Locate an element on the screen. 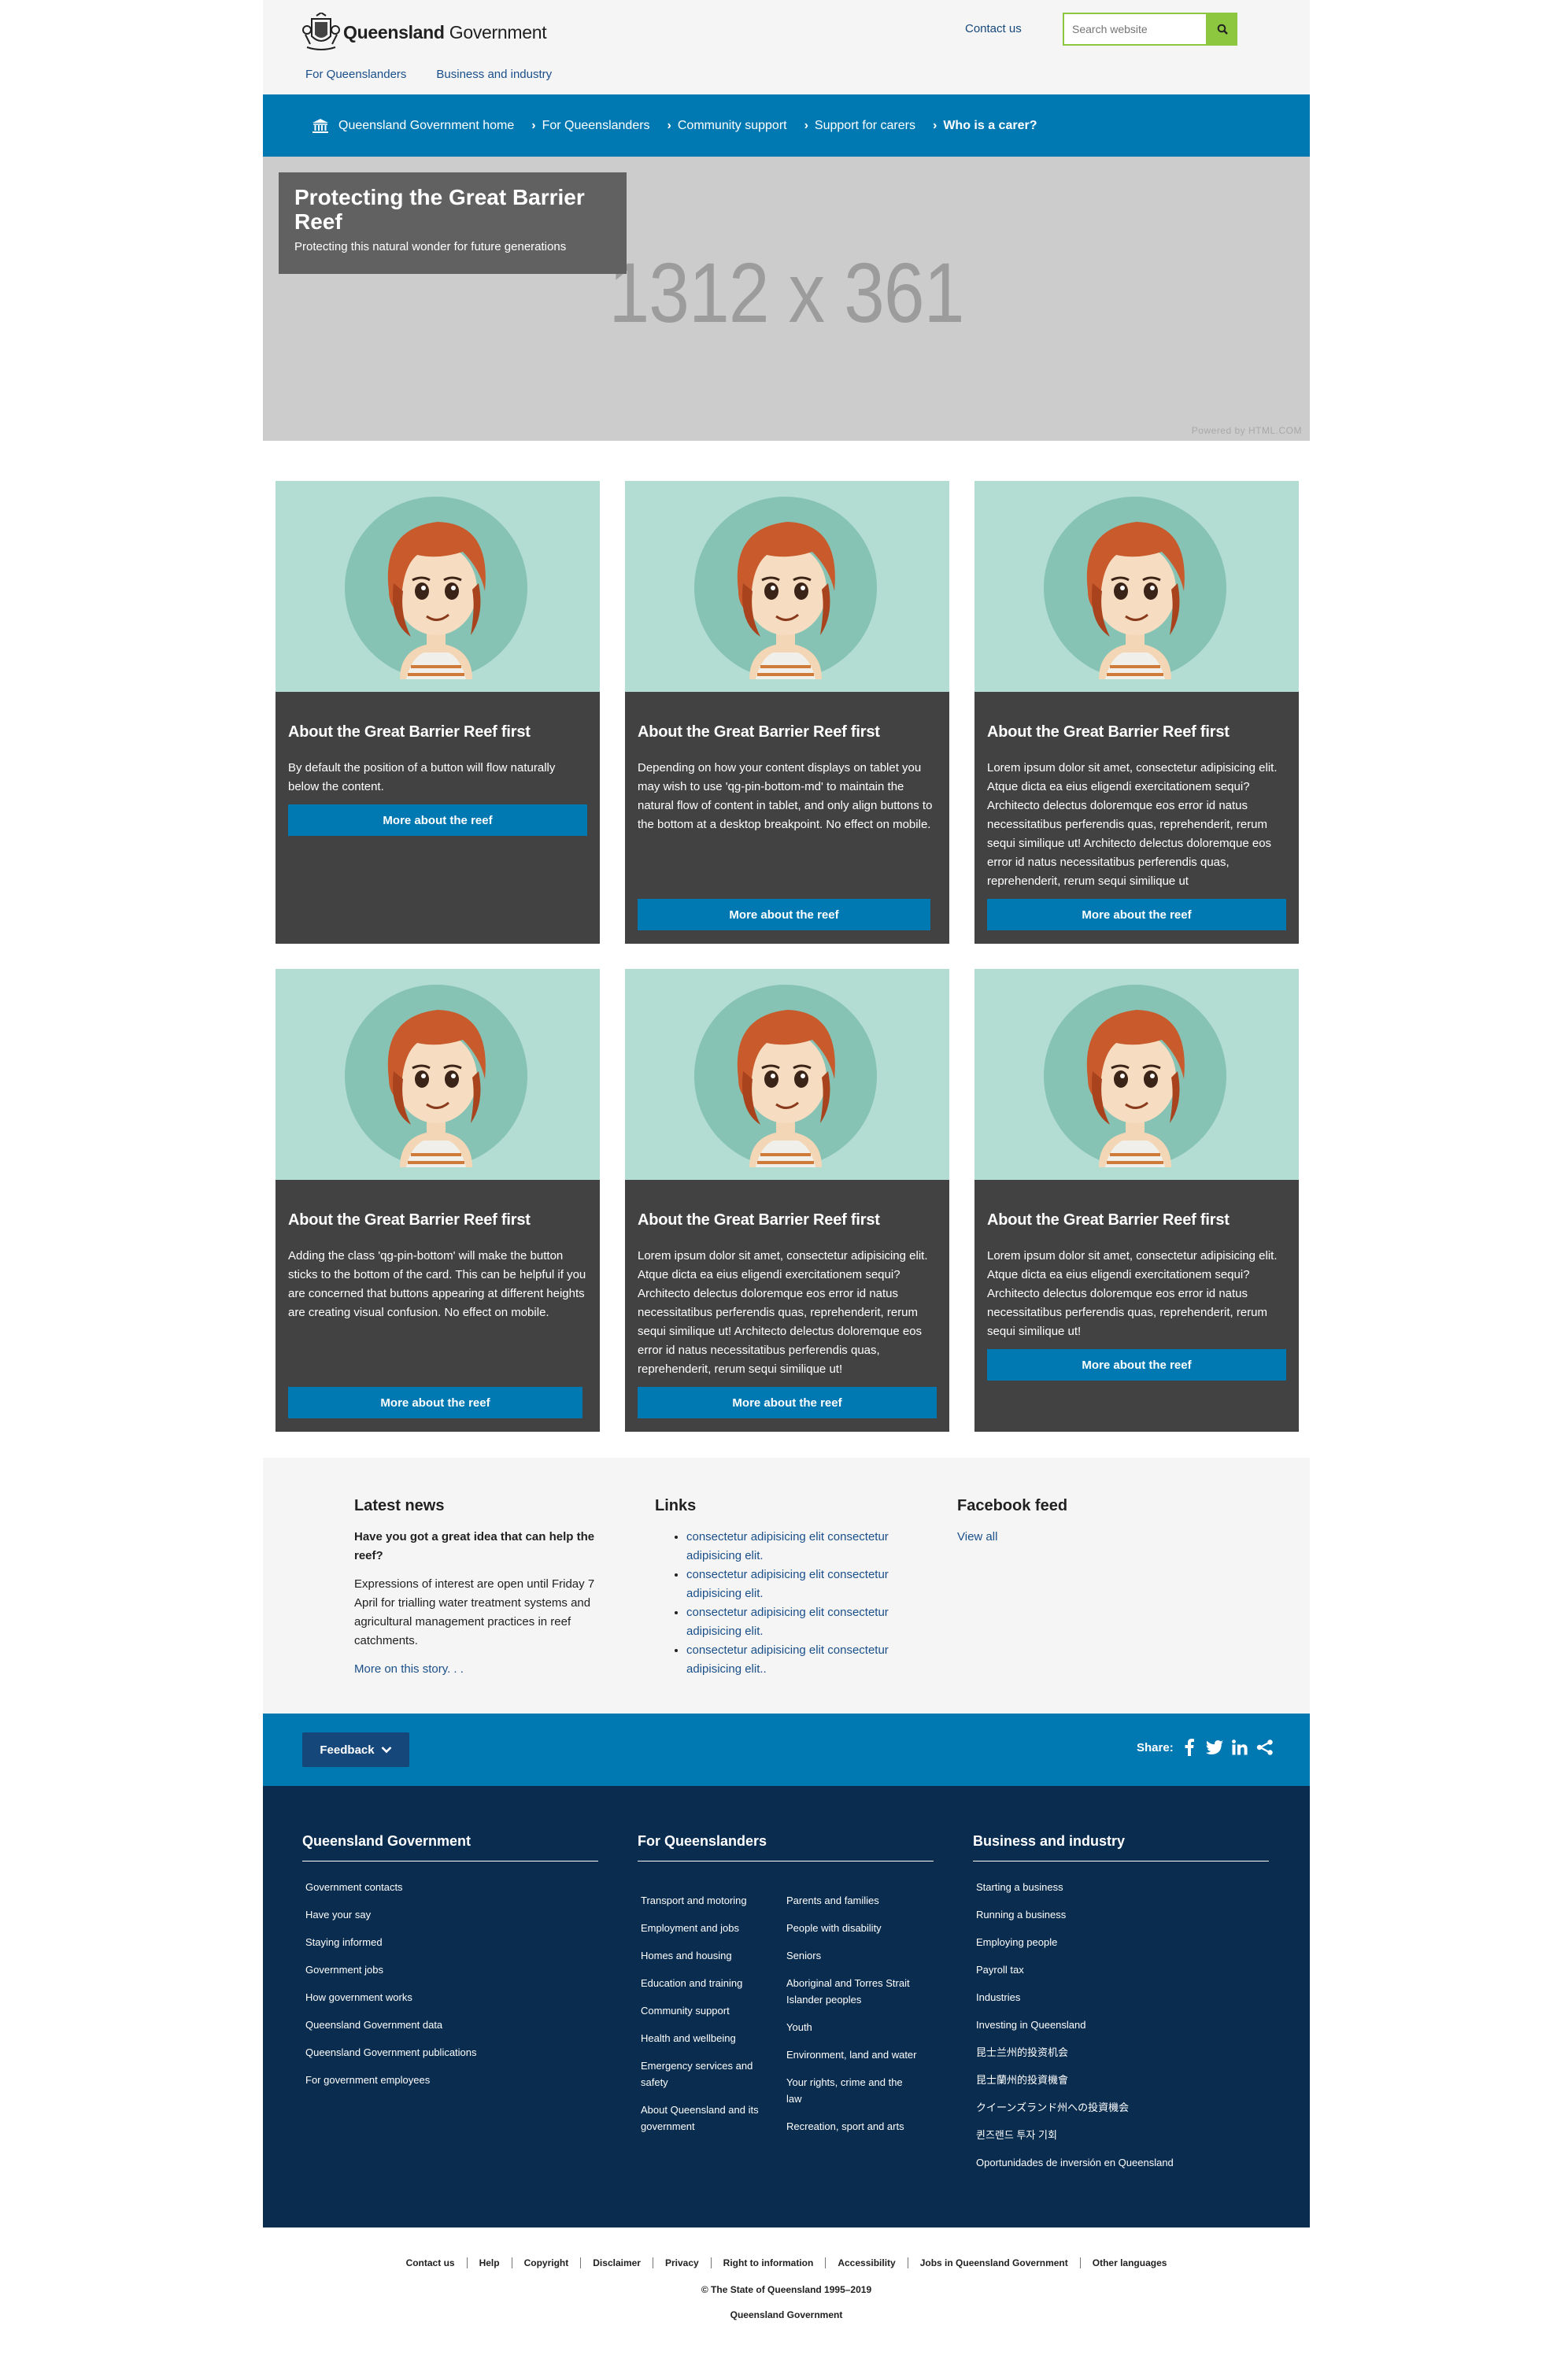  footer-link: Recreation, sport and arts is located at coordinates (851, 2126).